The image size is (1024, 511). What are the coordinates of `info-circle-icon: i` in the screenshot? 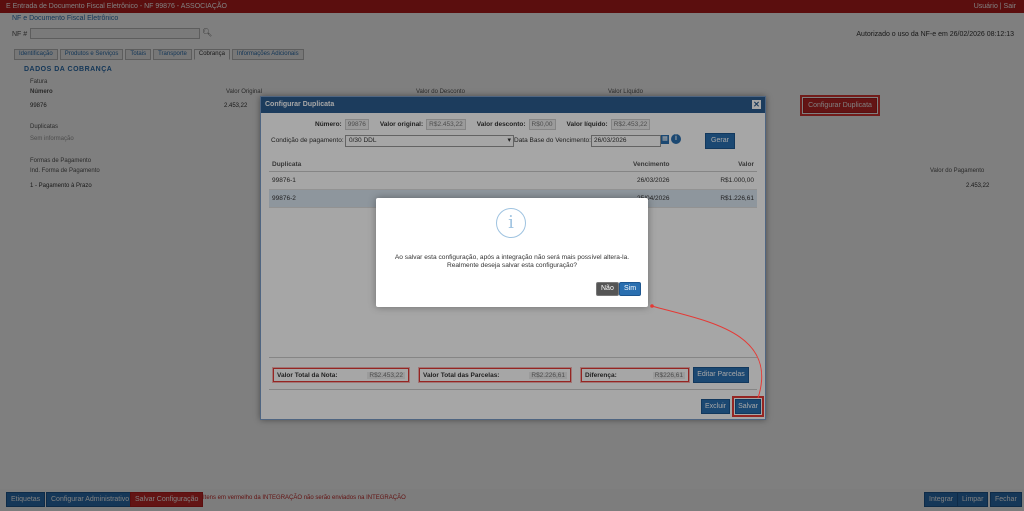 It's located at (511, 223).